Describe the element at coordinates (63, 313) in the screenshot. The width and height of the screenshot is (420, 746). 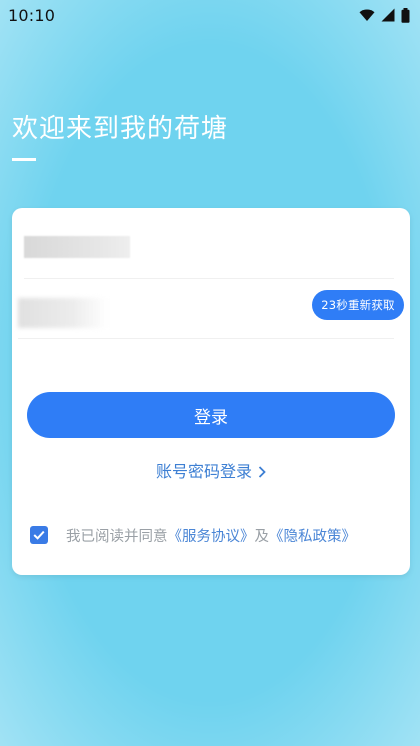
I see `verification-code-input` at that location.